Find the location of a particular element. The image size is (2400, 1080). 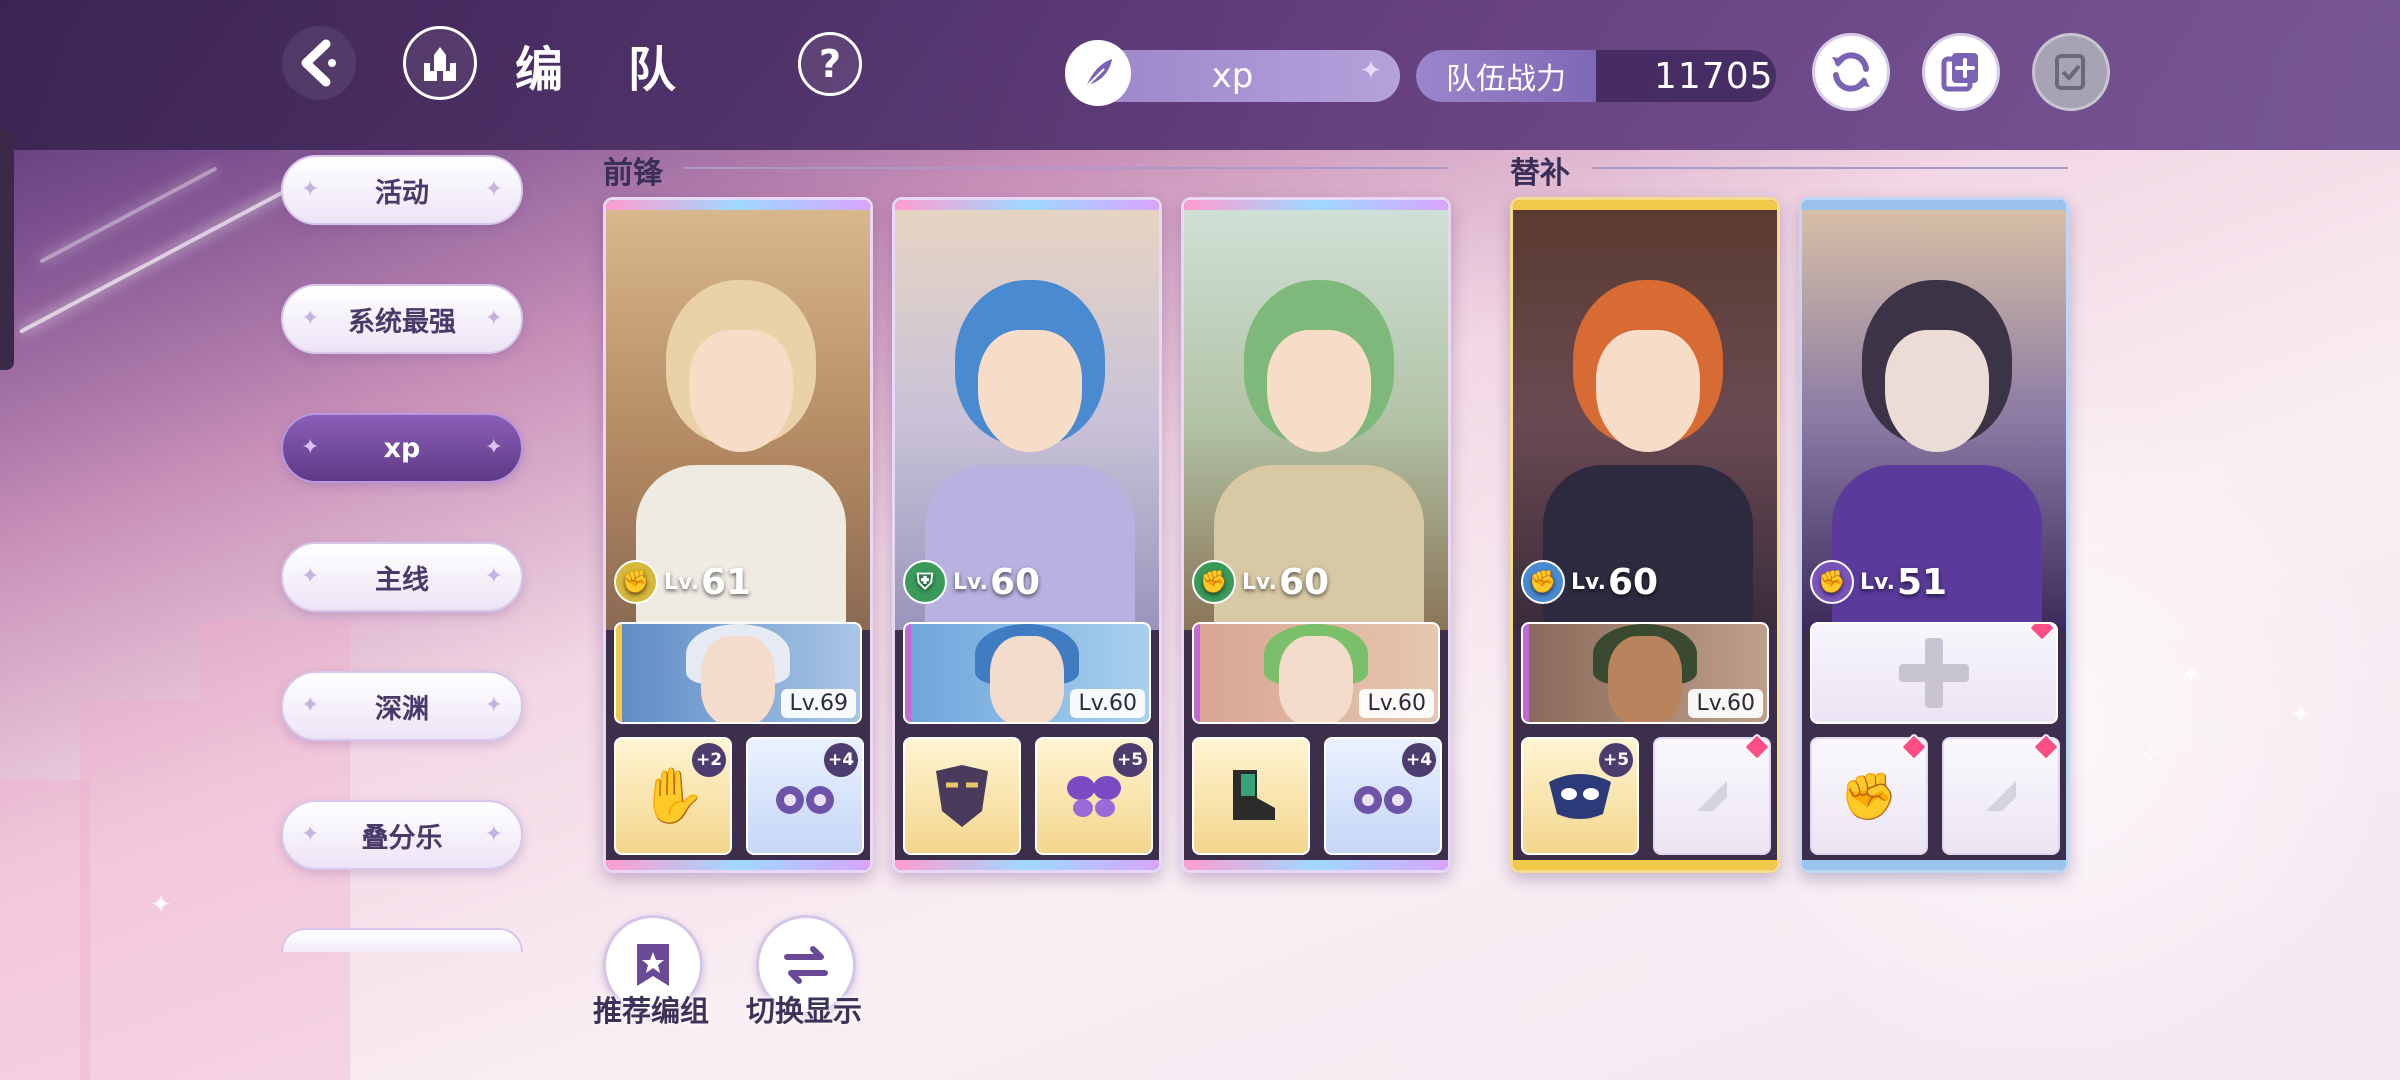

preset-tab-main-story: ✦ 主线 ✦ is located at coordinates (402, 577).